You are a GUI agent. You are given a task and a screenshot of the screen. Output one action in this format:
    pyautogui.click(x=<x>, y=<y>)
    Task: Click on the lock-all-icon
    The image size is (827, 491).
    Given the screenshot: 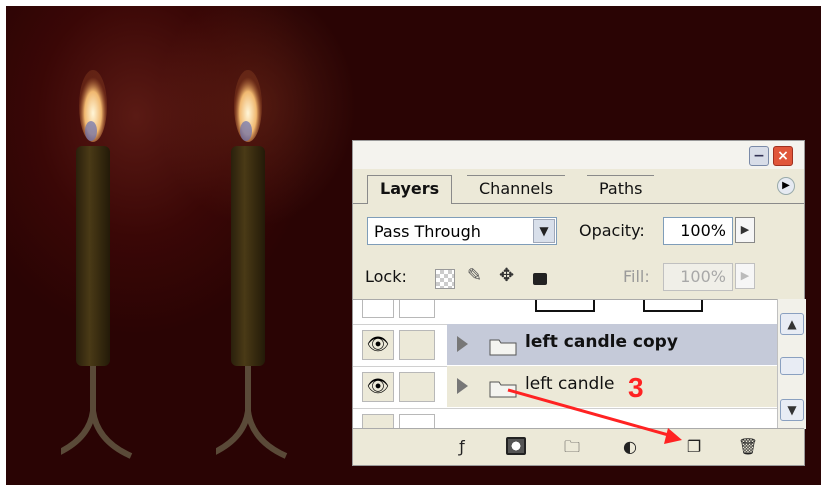 What is the action you would take?
    pyautogui.click(x=540, y=279)
    